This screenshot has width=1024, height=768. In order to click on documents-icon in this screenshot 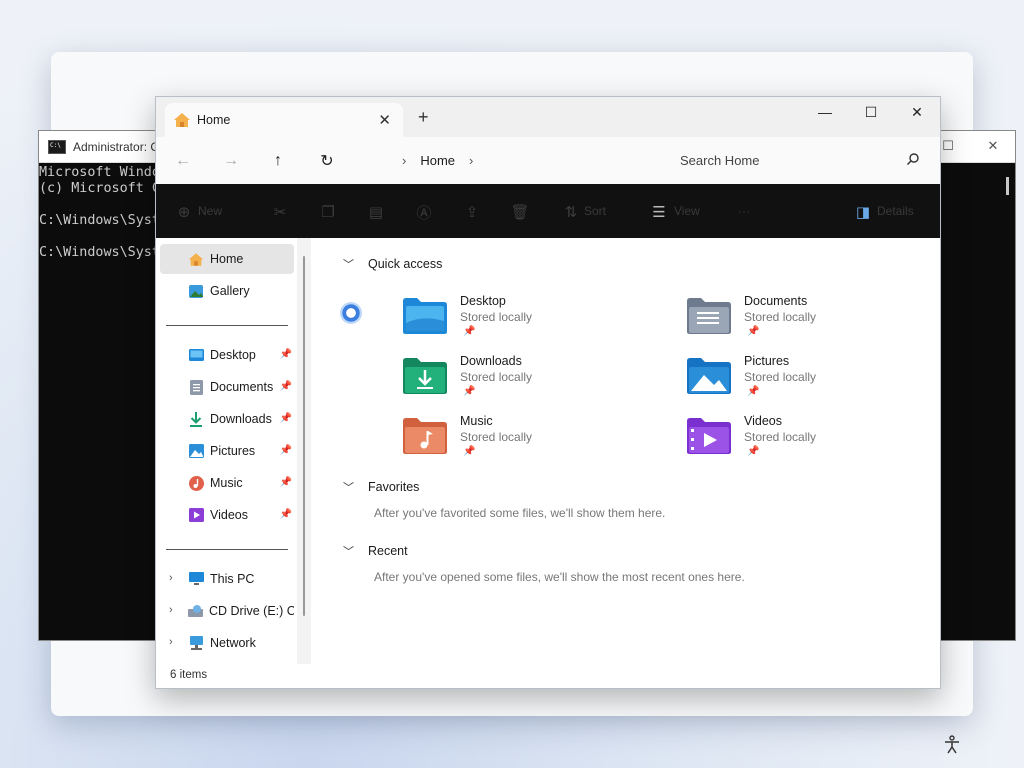, I will do `click(196, 387)`.